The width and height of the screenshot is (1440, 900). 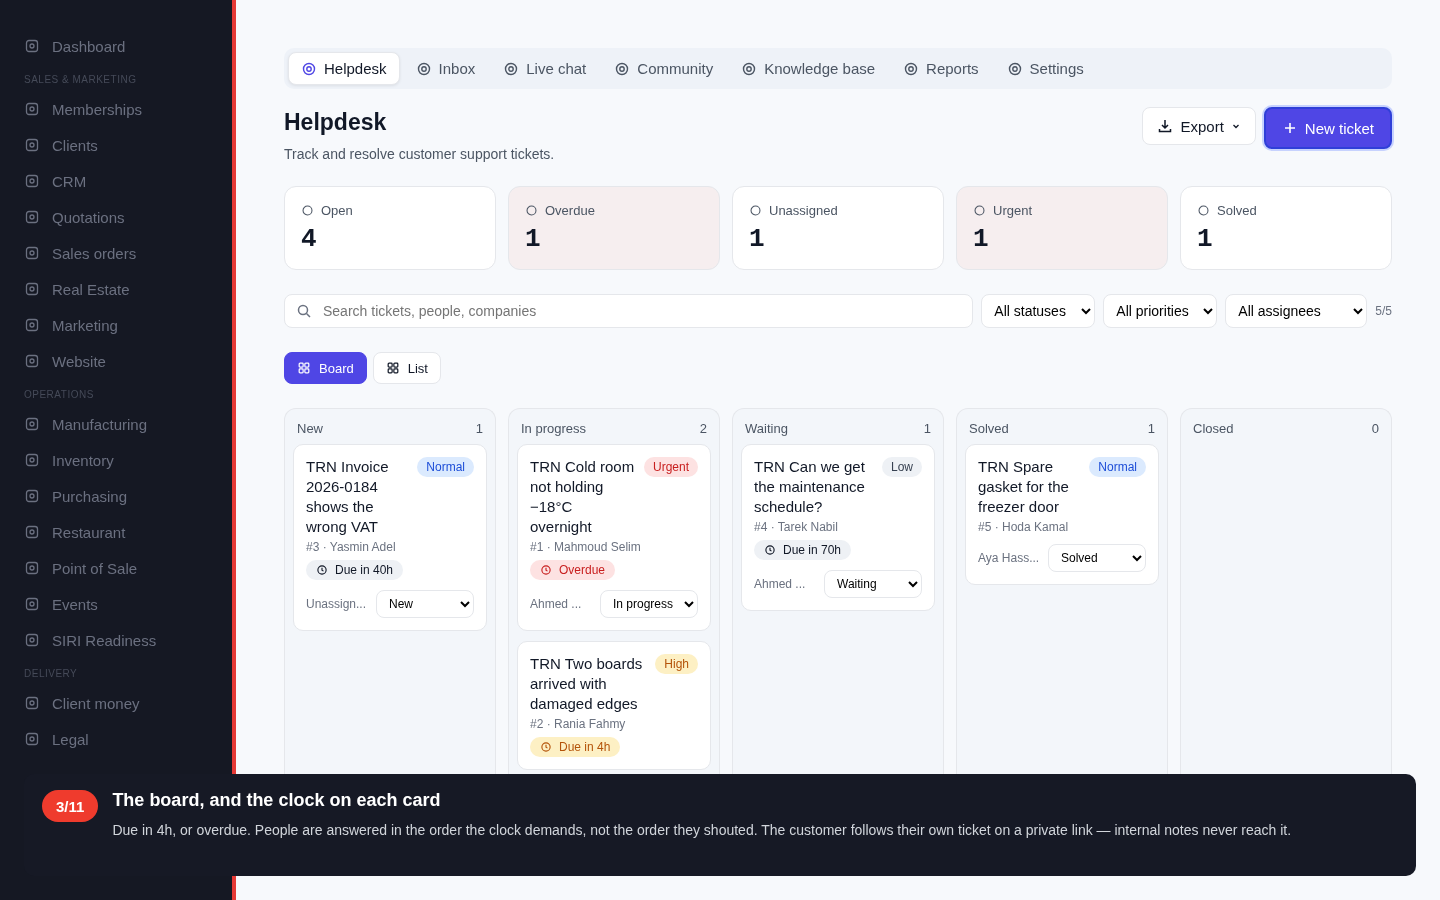 What do you see at coordinates (128, 640) in the screenshot?
I see `sidebar-item: SIRI Readiness` at bounding box center [128, 640].